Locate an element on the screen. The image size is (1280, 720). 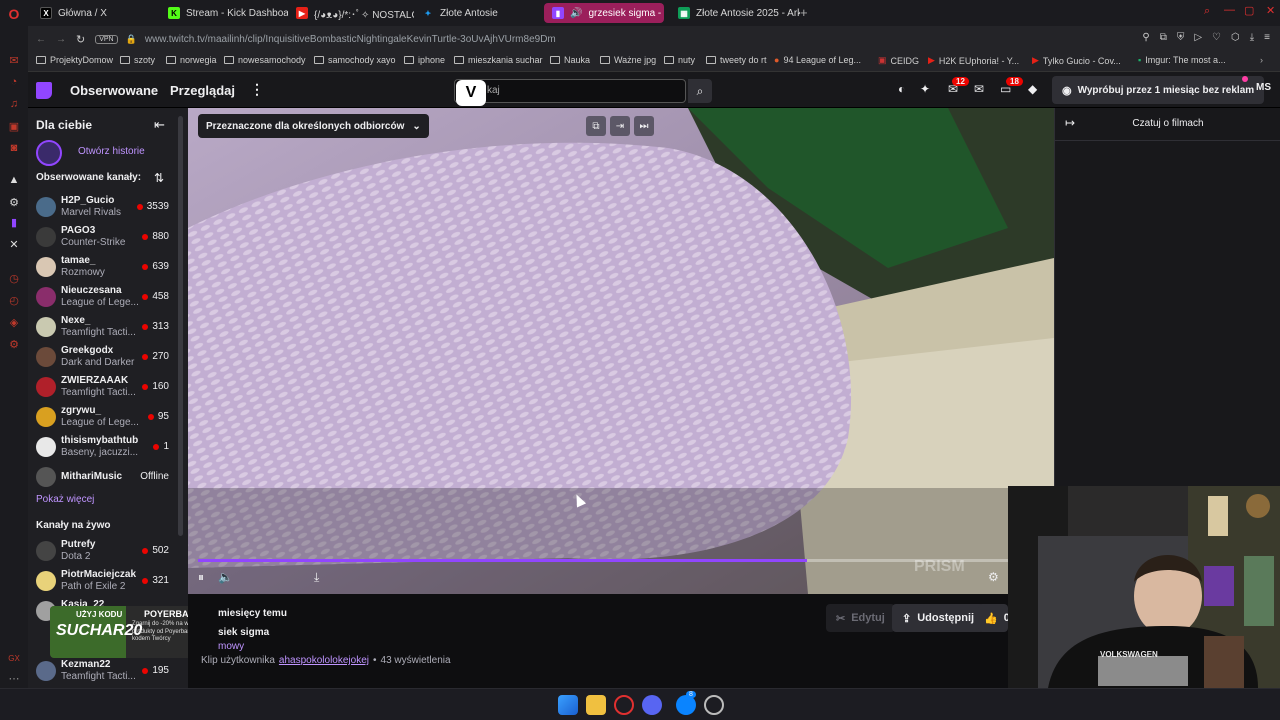
audience-dropdown: Przeznaczone dla określonych odbiorców ⌄ is located at coordinates (313, 126).